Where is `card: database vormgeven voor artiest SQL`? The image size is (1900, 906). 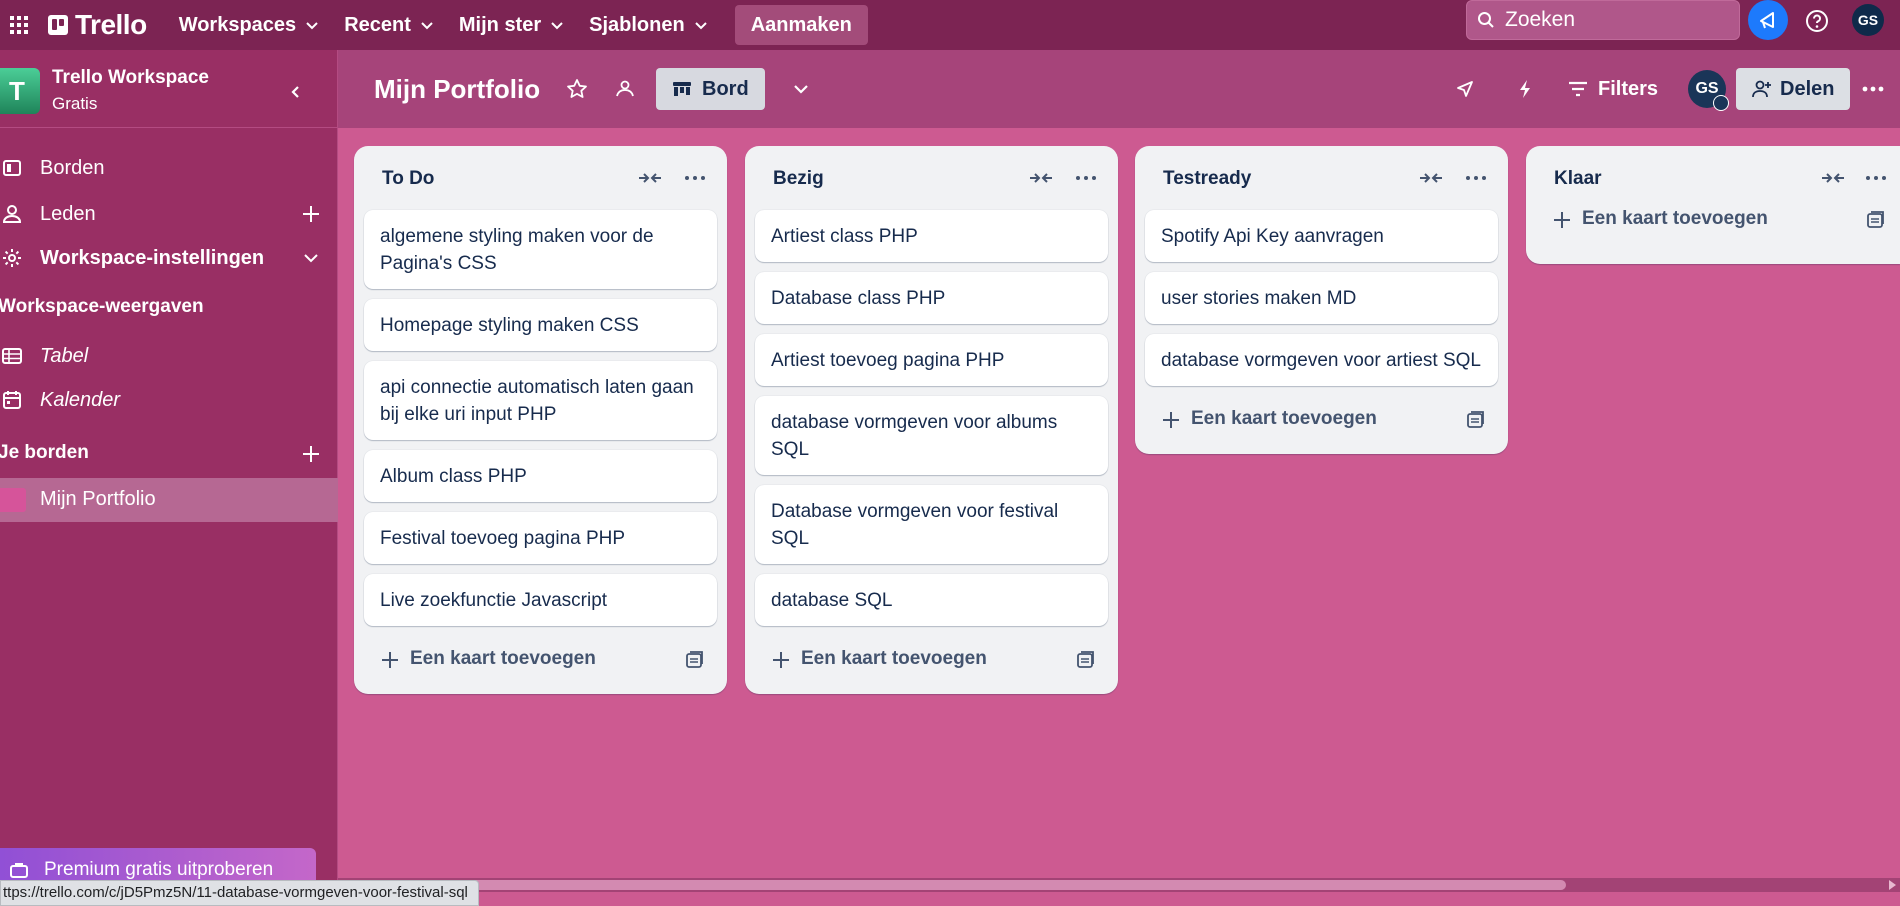 card: database vormgeven voor artiest SQL is located at coordinates (1321, 360).